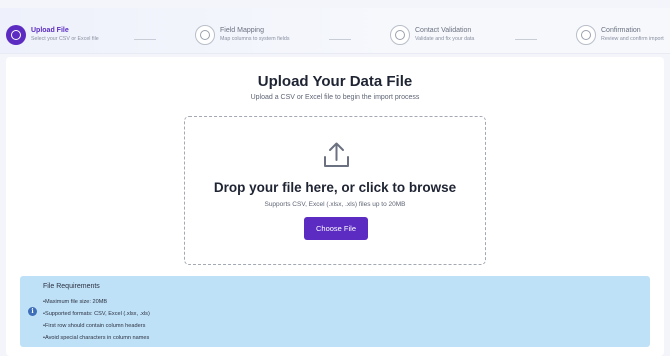 Image resolution: width=670 pixels, height=356 pixels. Describe the element at coordinates (205, 35) in the screenshot. I see `step-2-indicator-icon` at that location.